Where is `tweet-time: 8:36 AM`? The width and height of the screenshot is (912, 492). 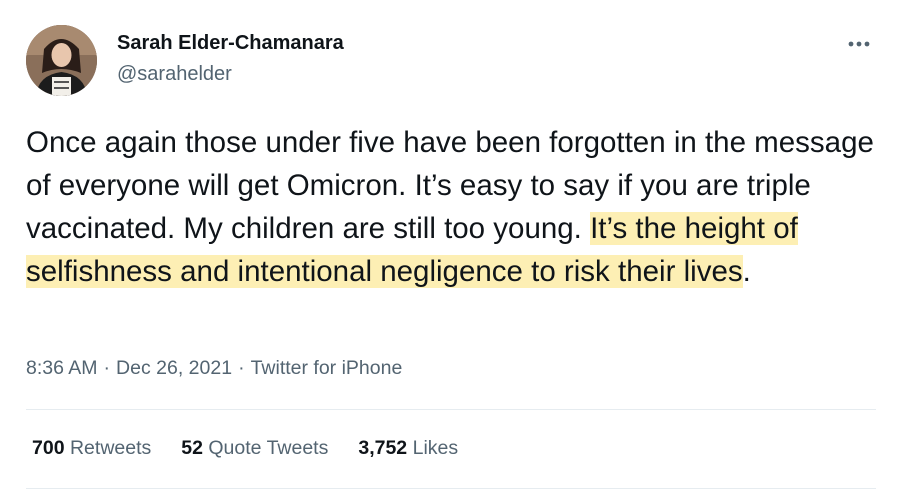 tweet-time: 8:36 AM is located at coordinates (62, 368).